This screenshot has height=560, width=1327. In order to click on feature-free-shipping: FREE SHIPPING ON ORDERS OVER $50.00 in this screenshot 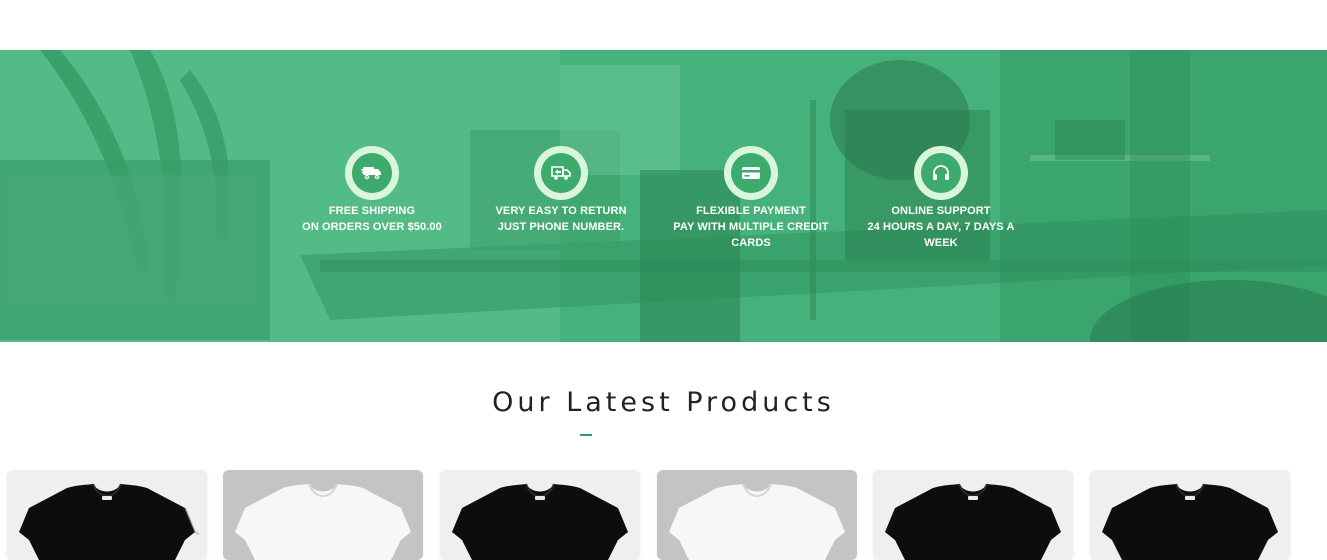, I will do `click(372, 190)`.